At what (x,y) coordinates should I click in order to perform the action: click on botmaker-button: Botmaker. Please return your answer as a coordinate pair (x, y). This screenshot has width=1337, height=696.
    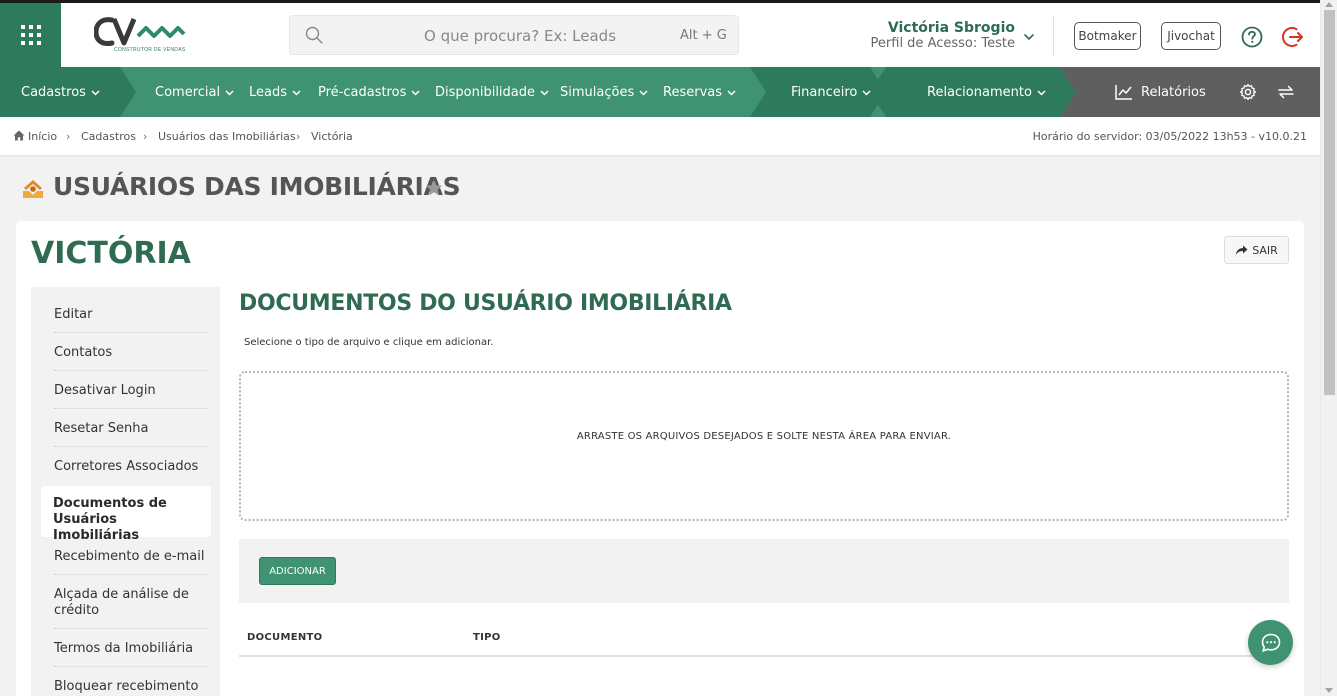
    Looking at the image, I should click on (1107, 36).